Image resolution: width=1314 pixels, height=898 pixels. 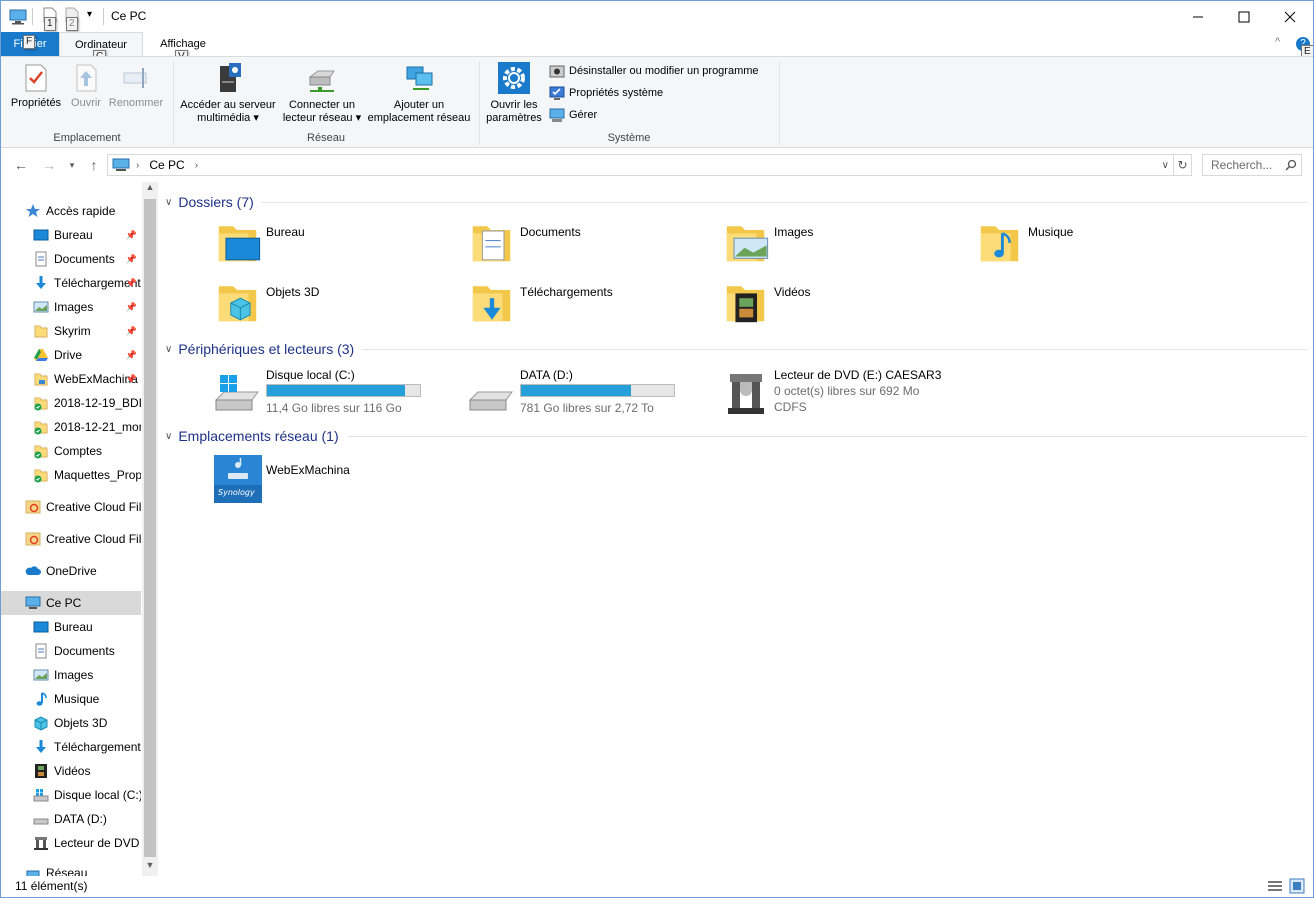 I want to click on pictures-icon, so click(x=41, y=307).